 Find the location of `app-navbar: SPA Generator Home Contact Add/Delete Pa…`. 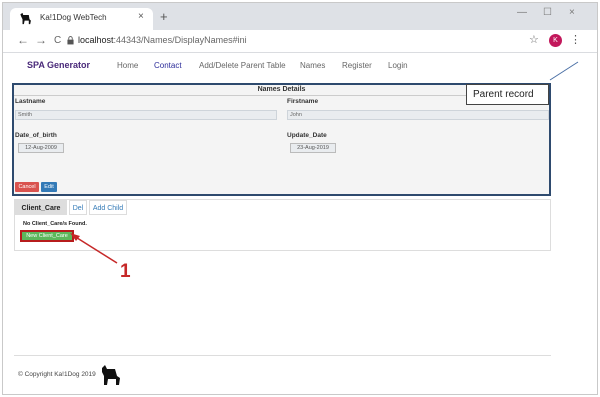

app-navbar: SPA Generator Home Contact Add/Delete Pa… is located at coordinates (300, 67).